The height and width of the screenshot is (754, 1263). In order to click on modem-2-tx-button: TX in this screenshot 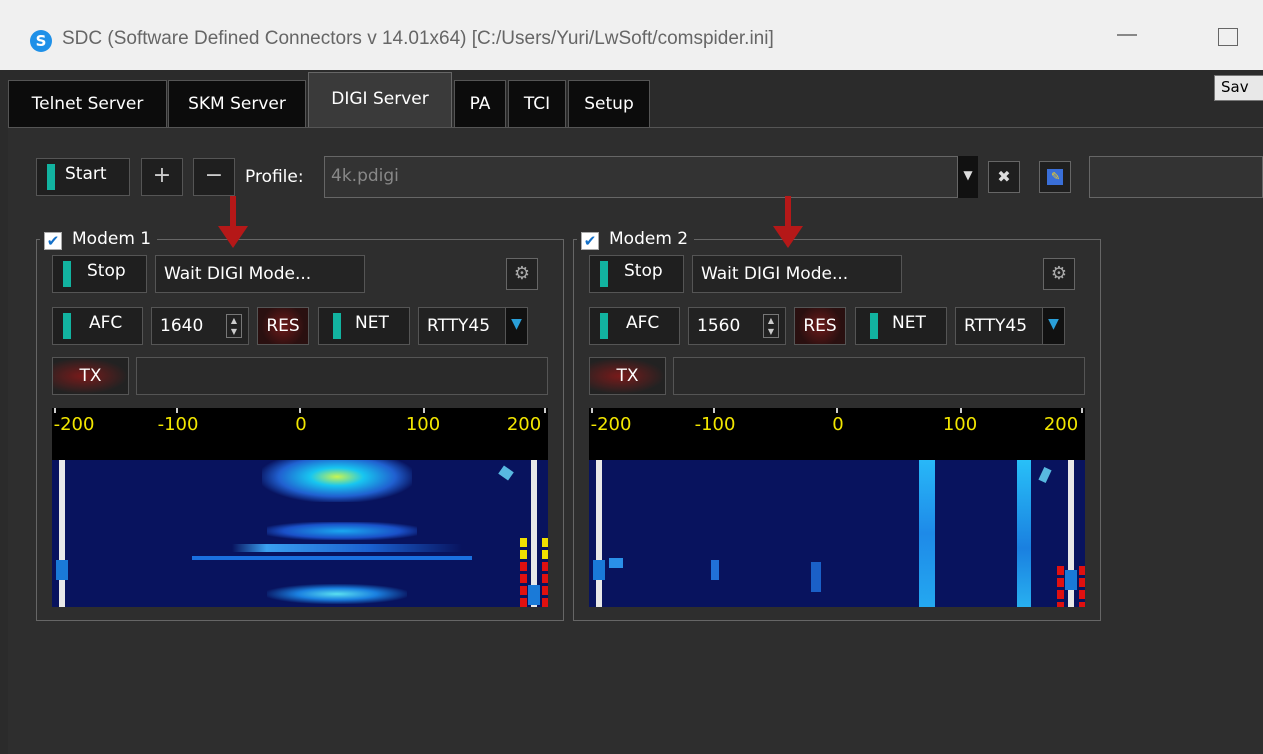, I will do `click(627, 376)`.